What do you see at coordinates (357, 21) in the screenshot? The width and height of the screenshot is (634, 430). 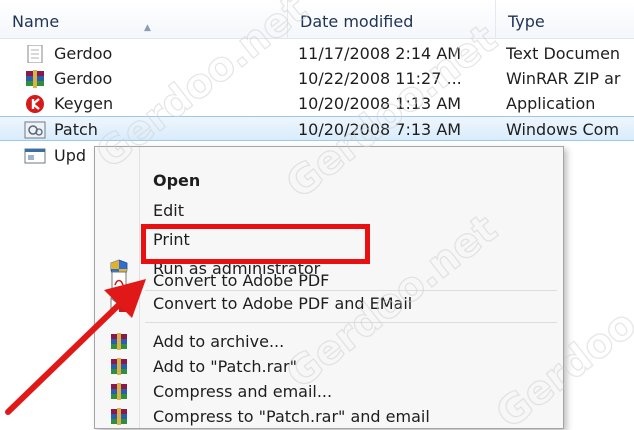 I see `column-header-date-label: Date modified` at bounding box center [357, 21].